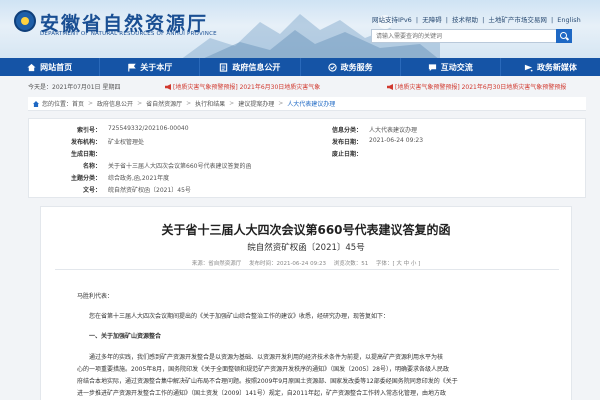  What do you see at coordinates (156, 67) in the screenshot?
I see `nav-label: 关于本厅` at bounding box center [156, 67].